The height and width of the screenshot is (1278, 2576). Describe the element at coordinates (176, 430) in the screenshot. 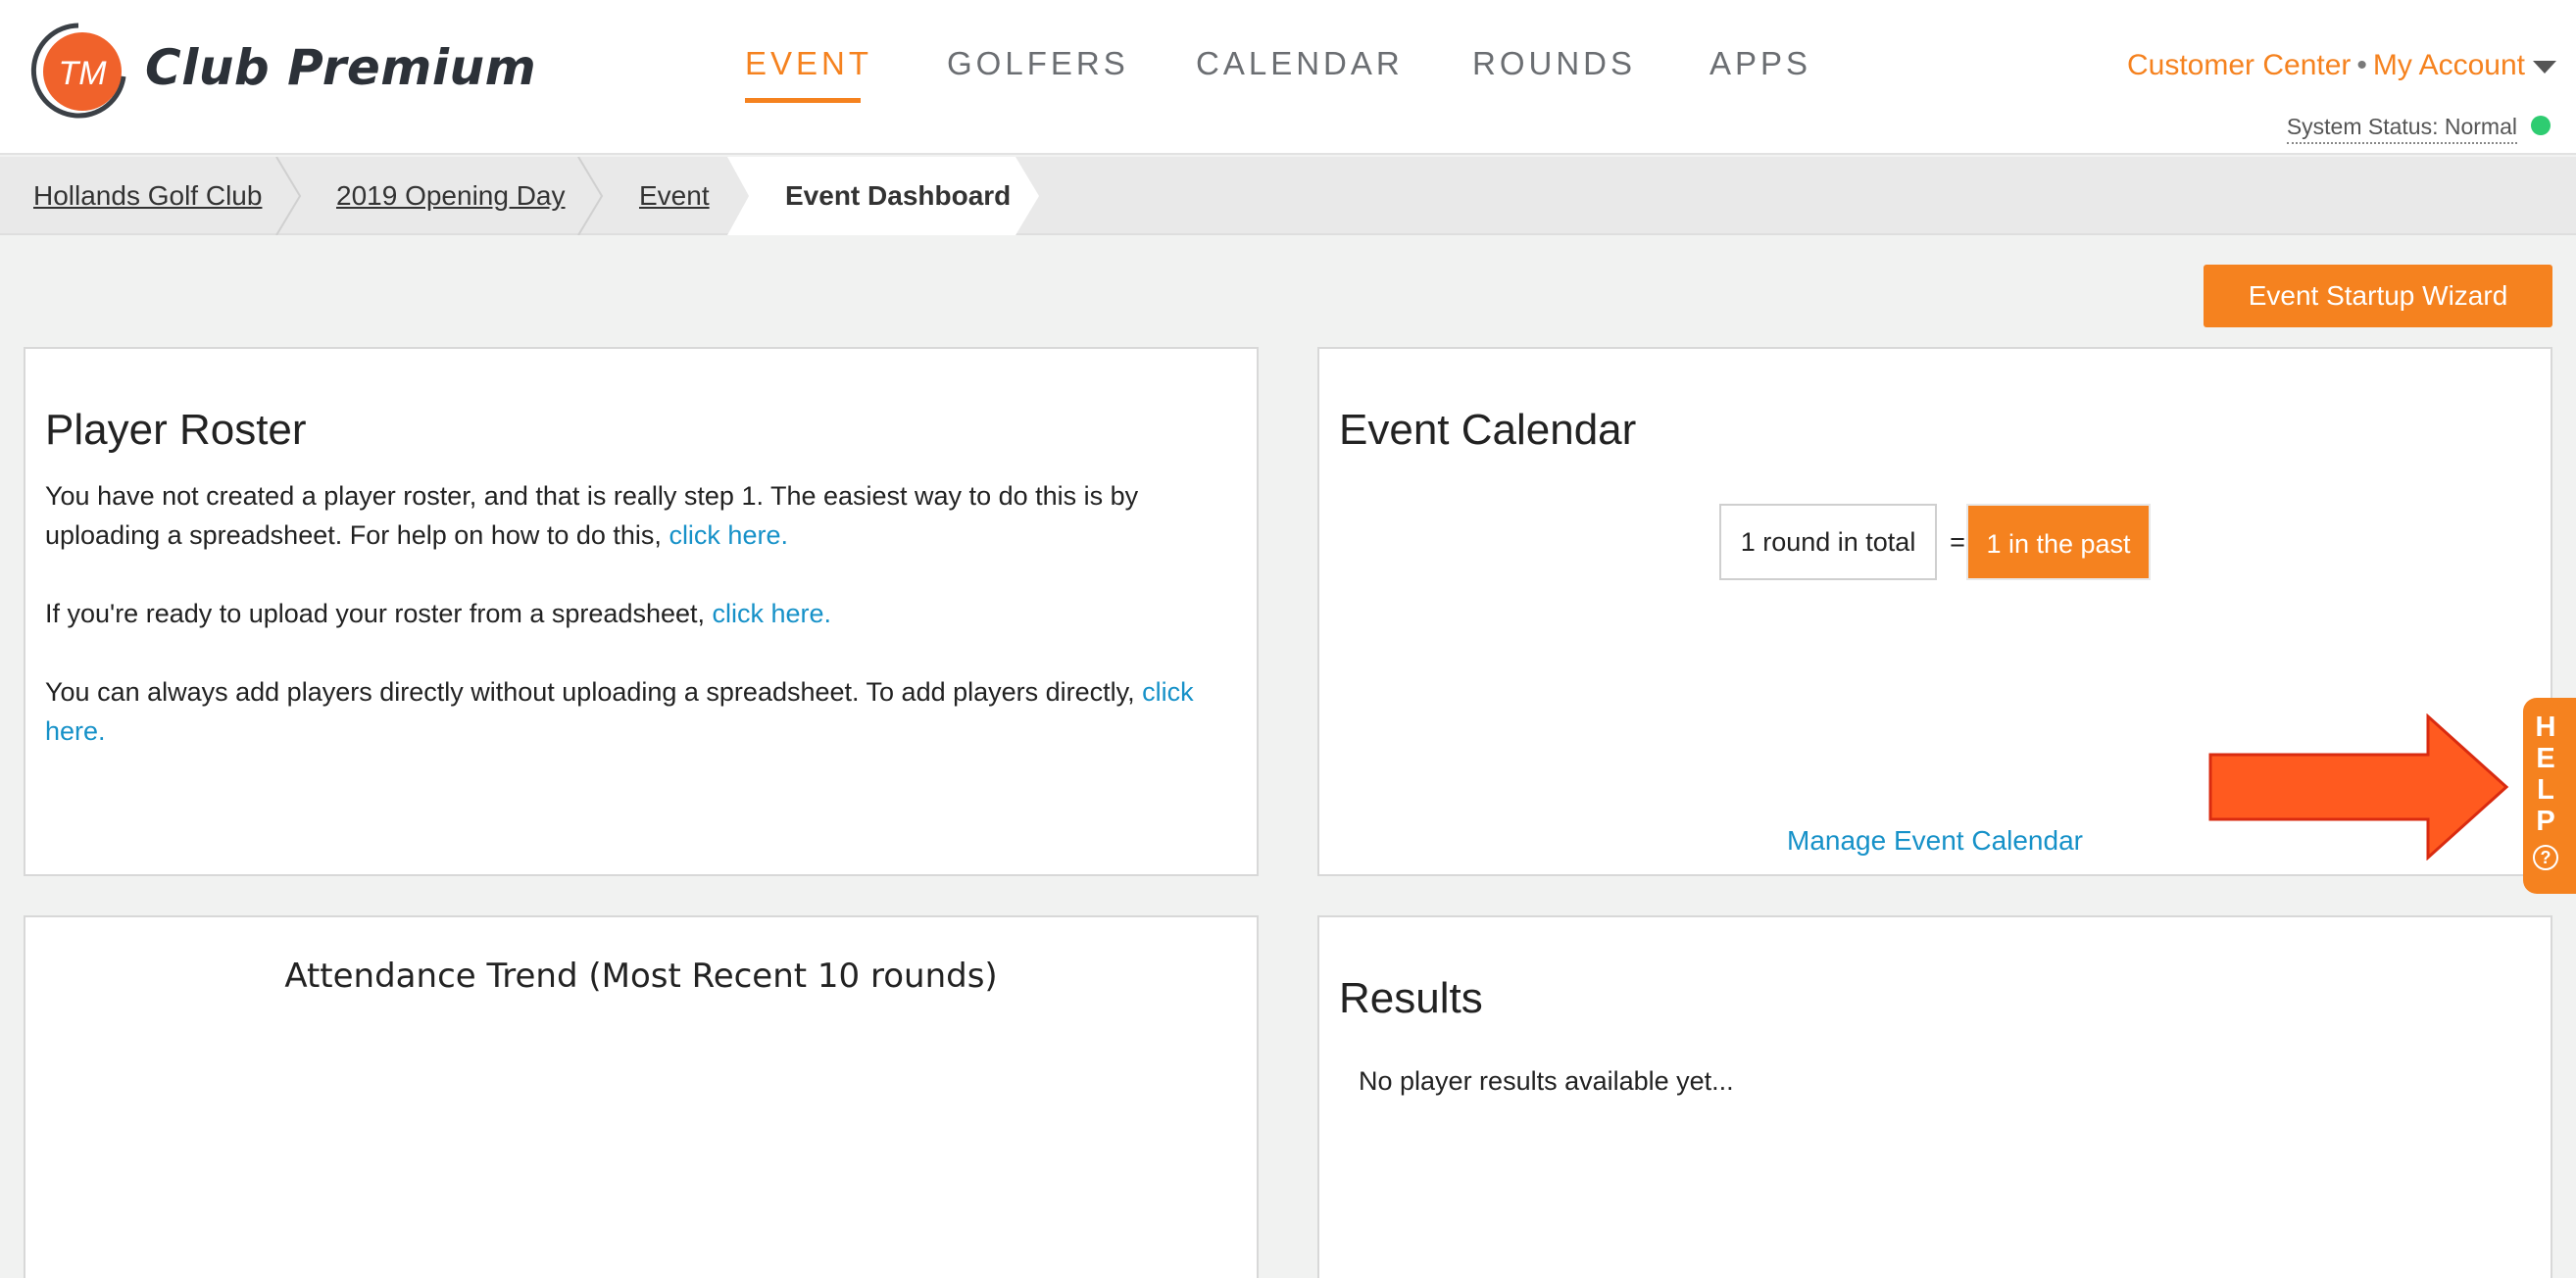

I see `panel-title: Player Roster` at that location.